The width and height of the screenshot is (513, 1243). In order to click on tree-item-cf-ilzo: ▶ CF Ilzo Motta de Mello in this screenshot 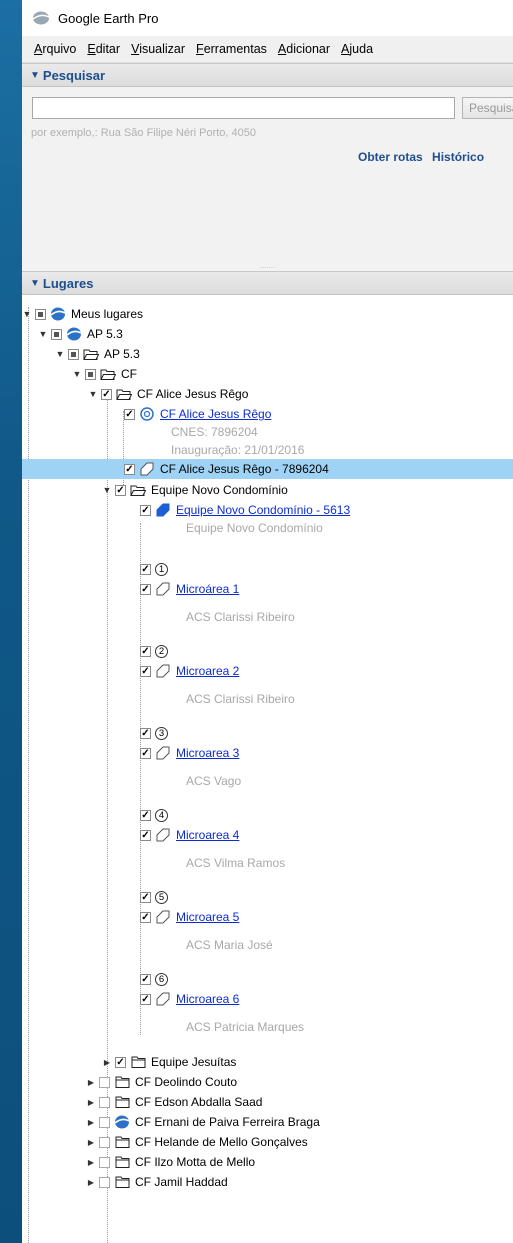, I will do `click(170, 1162)`.